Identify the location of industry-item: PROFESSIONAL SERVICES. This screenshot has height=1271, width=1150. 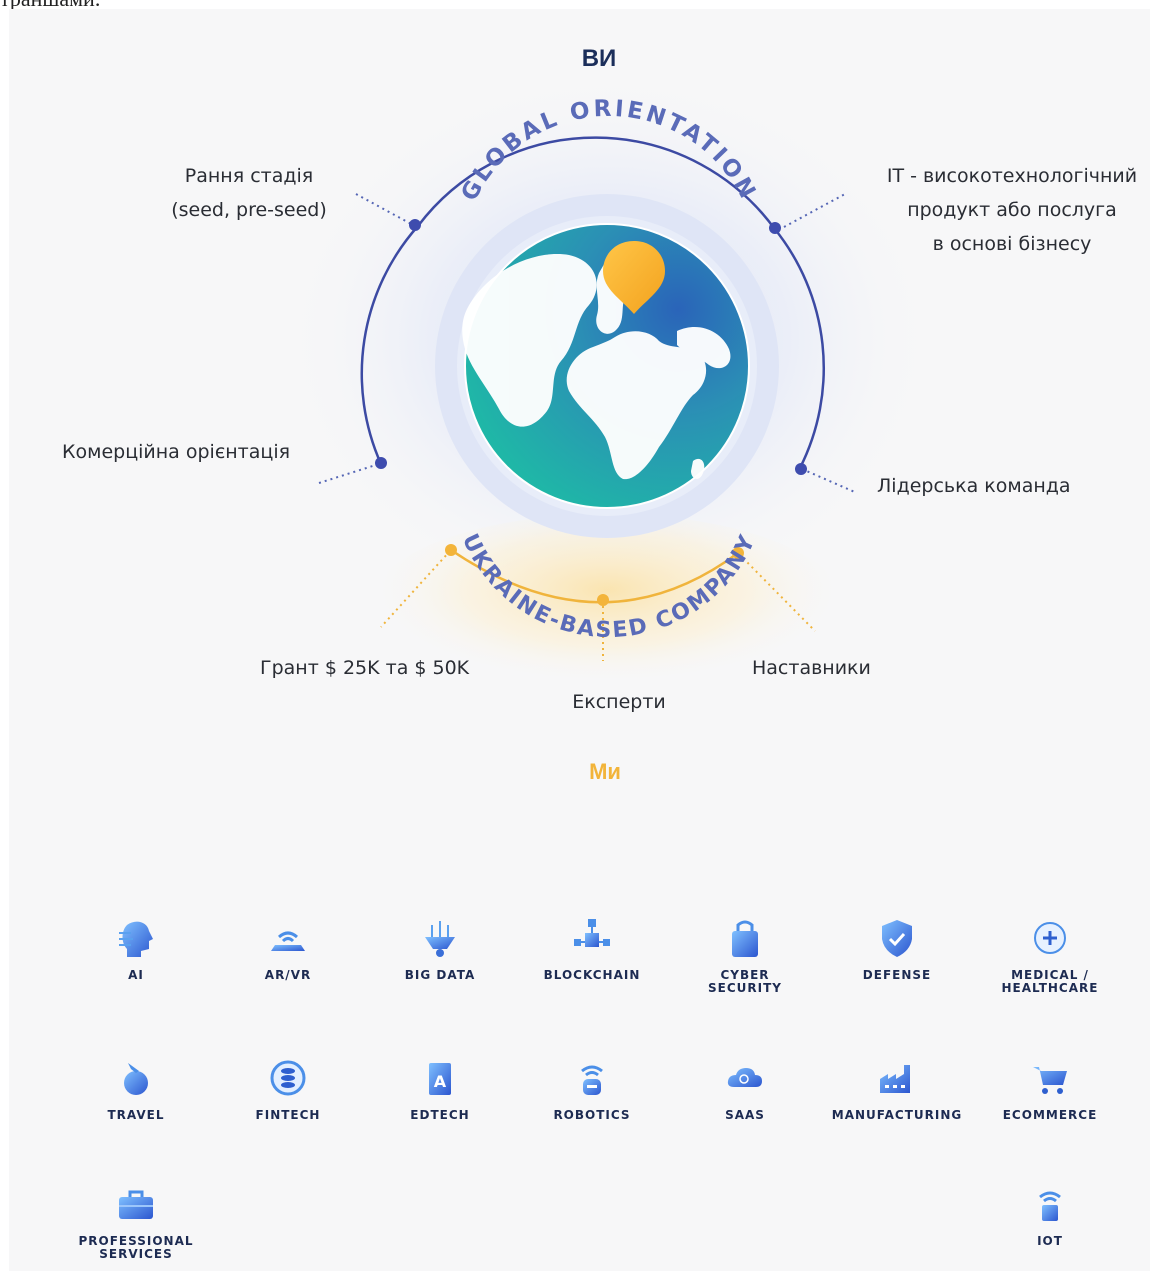
(136, 1221).